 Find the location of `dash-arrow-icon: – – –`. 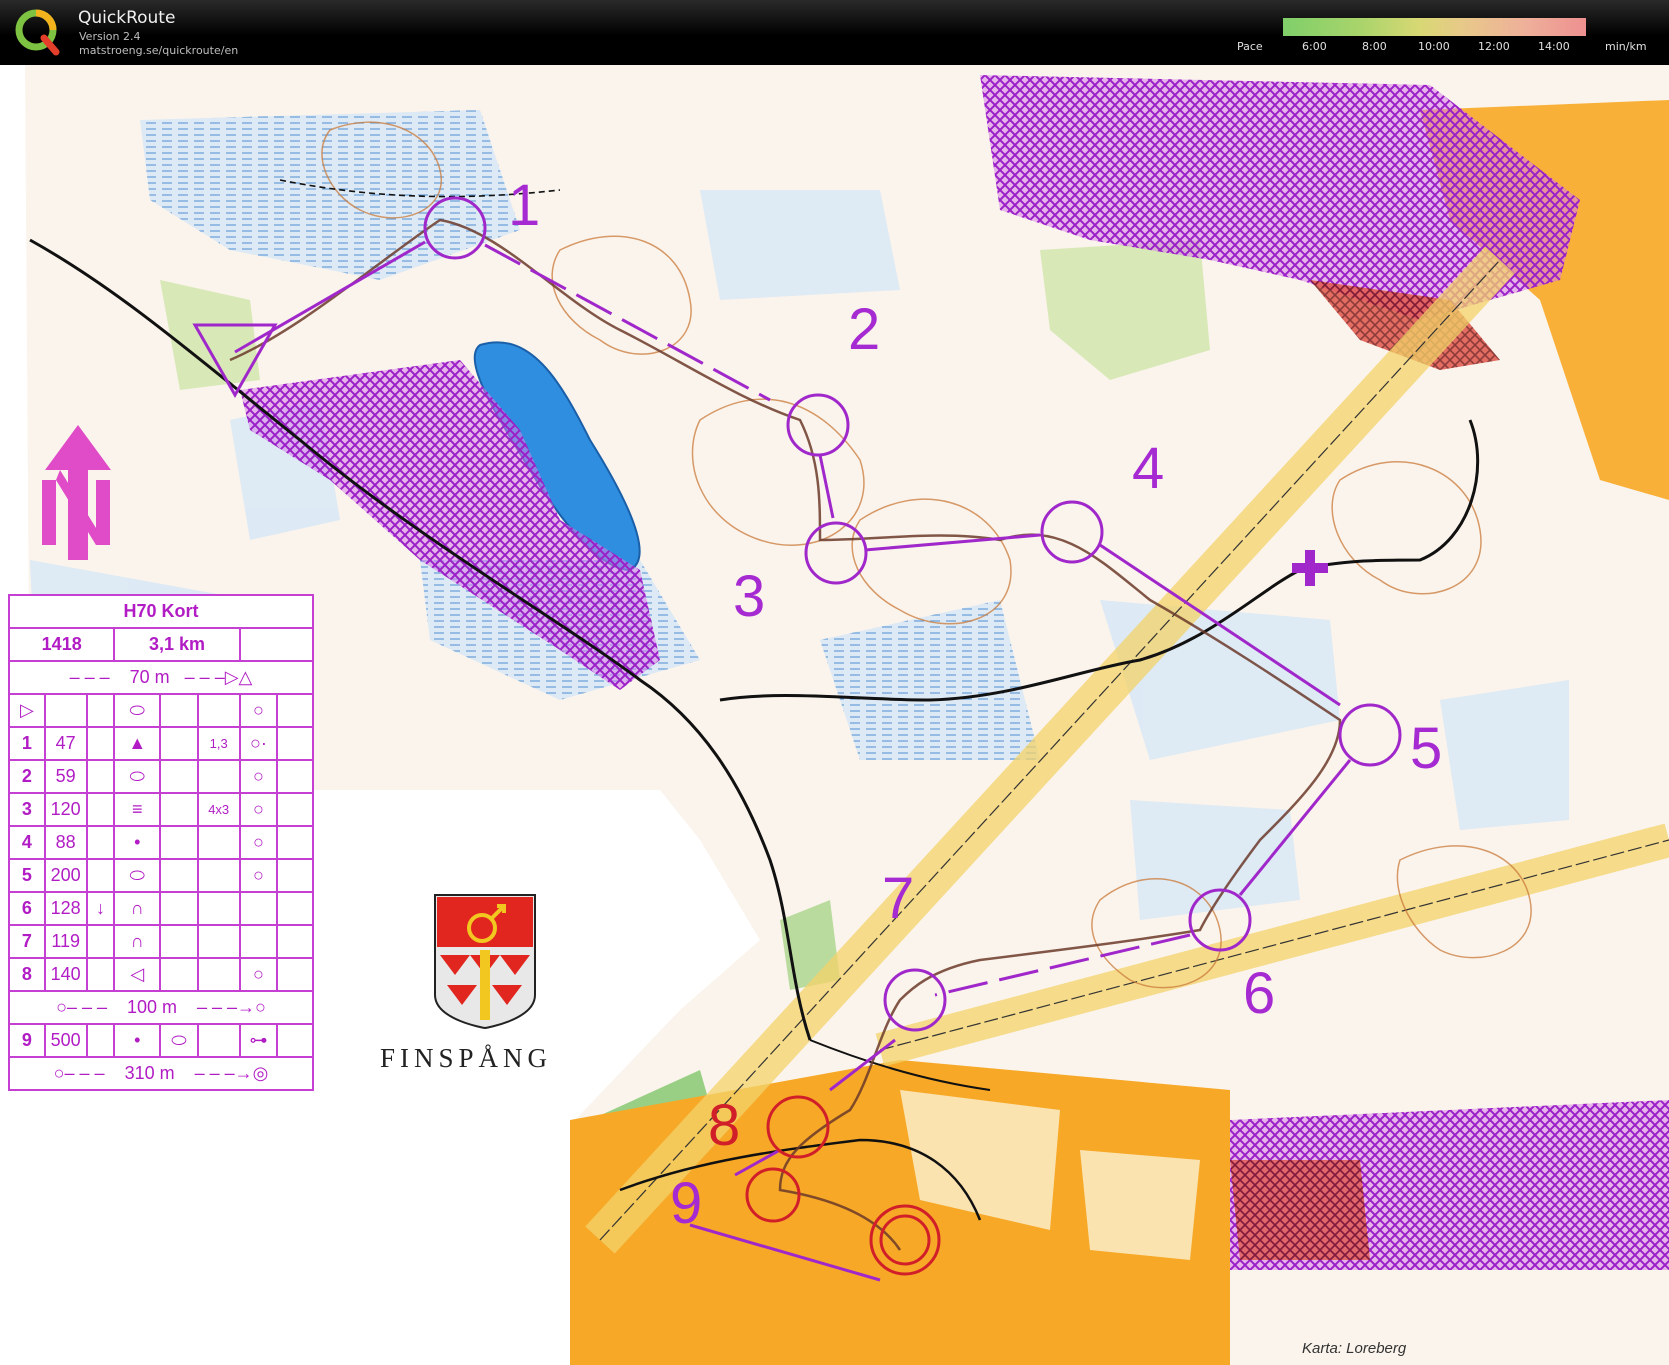

dash-arrow-icon: – – – is located at coordinates (99, 677).